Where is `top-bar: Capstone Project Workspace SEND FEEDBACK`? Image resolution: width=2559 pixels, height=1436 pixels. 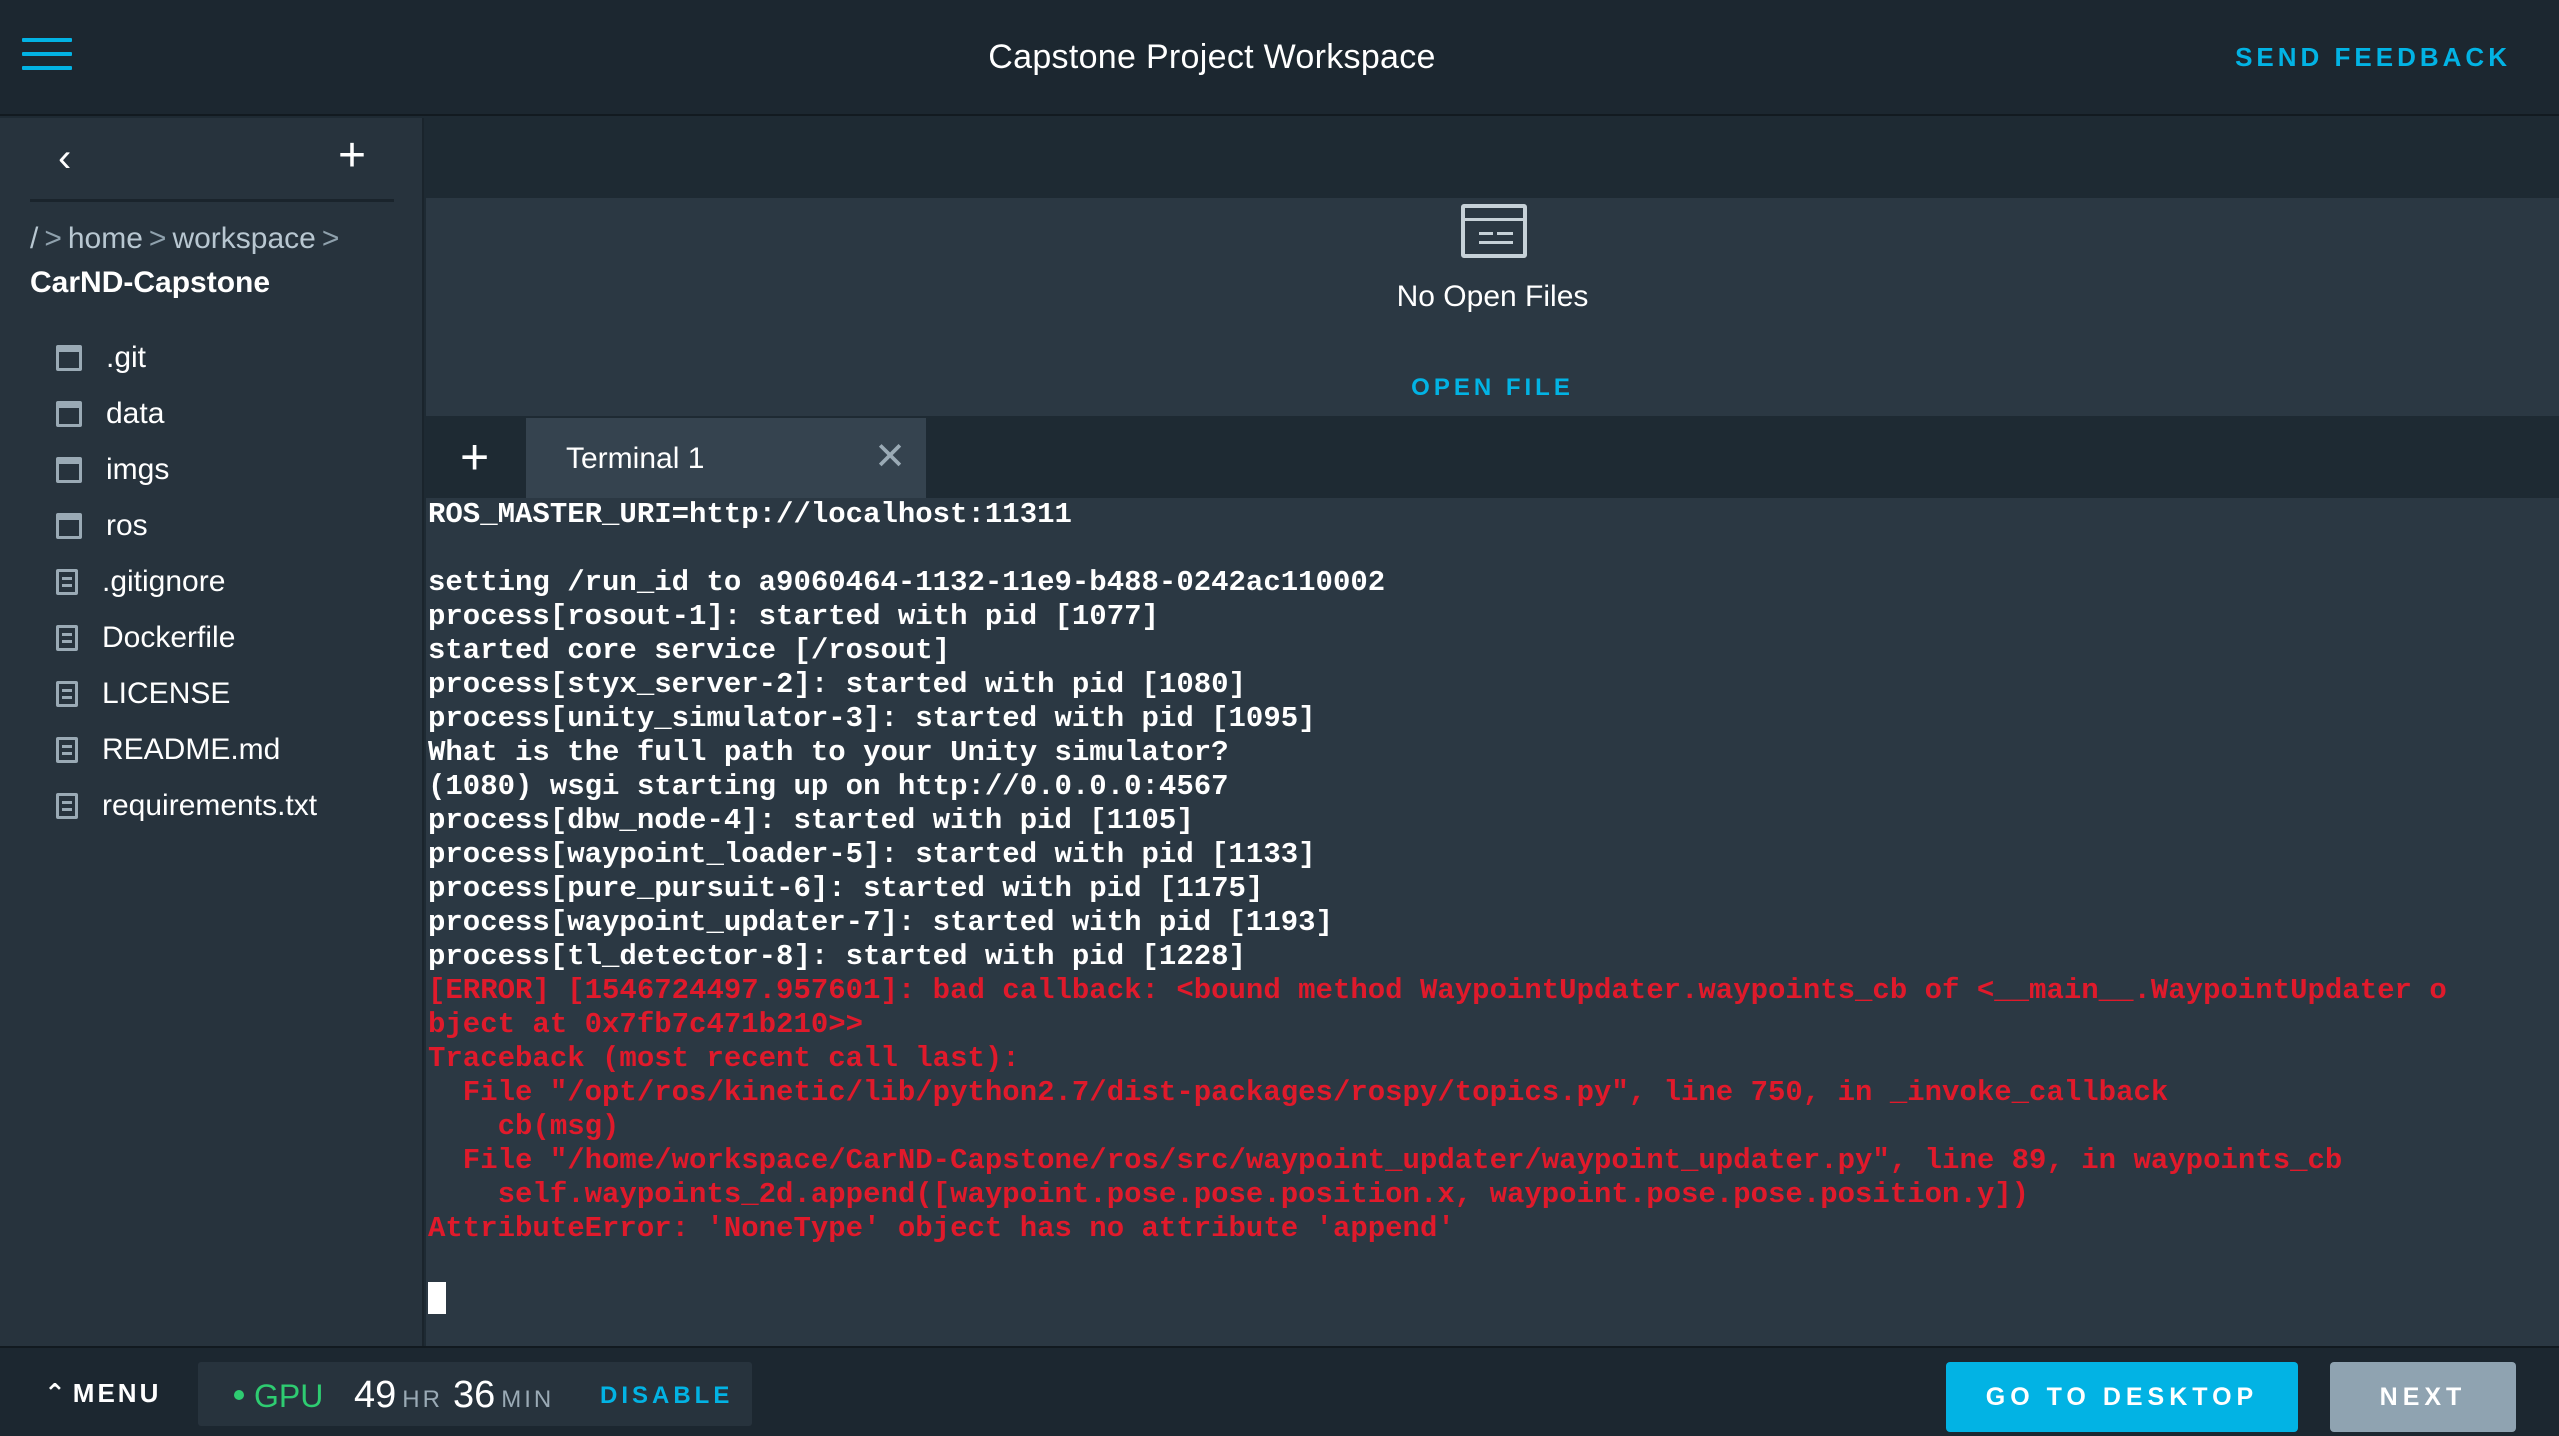 top-bar: Capstone Project Workspace SEND FEEDBACK is located at coordinates (1279, 58).